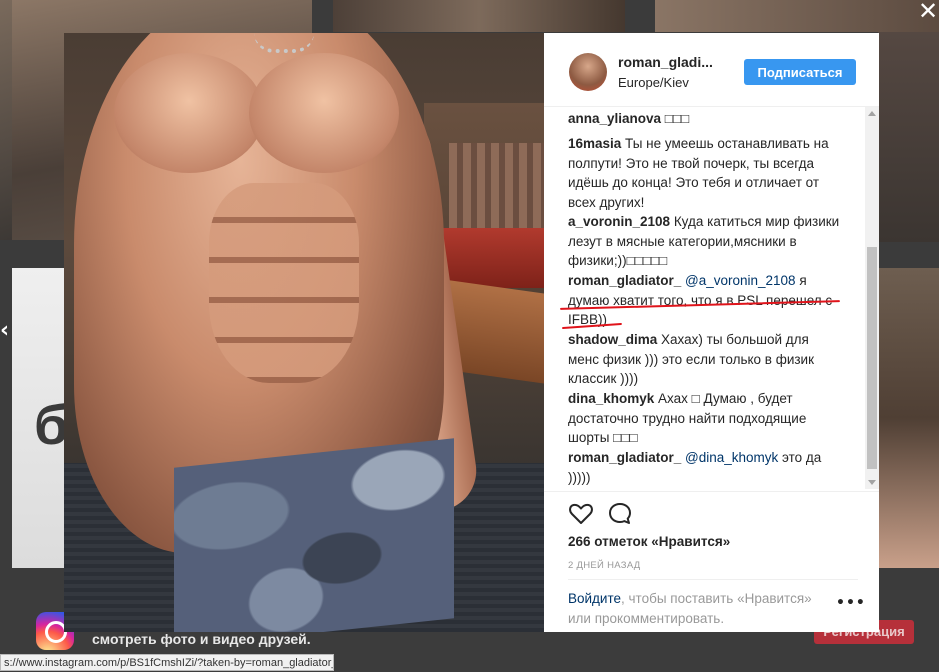 The width and height of the screenshot is (939, 672). Describe the element at coordinates (189, 113) in the screenshot. I see `photo-pec-left` at that location.